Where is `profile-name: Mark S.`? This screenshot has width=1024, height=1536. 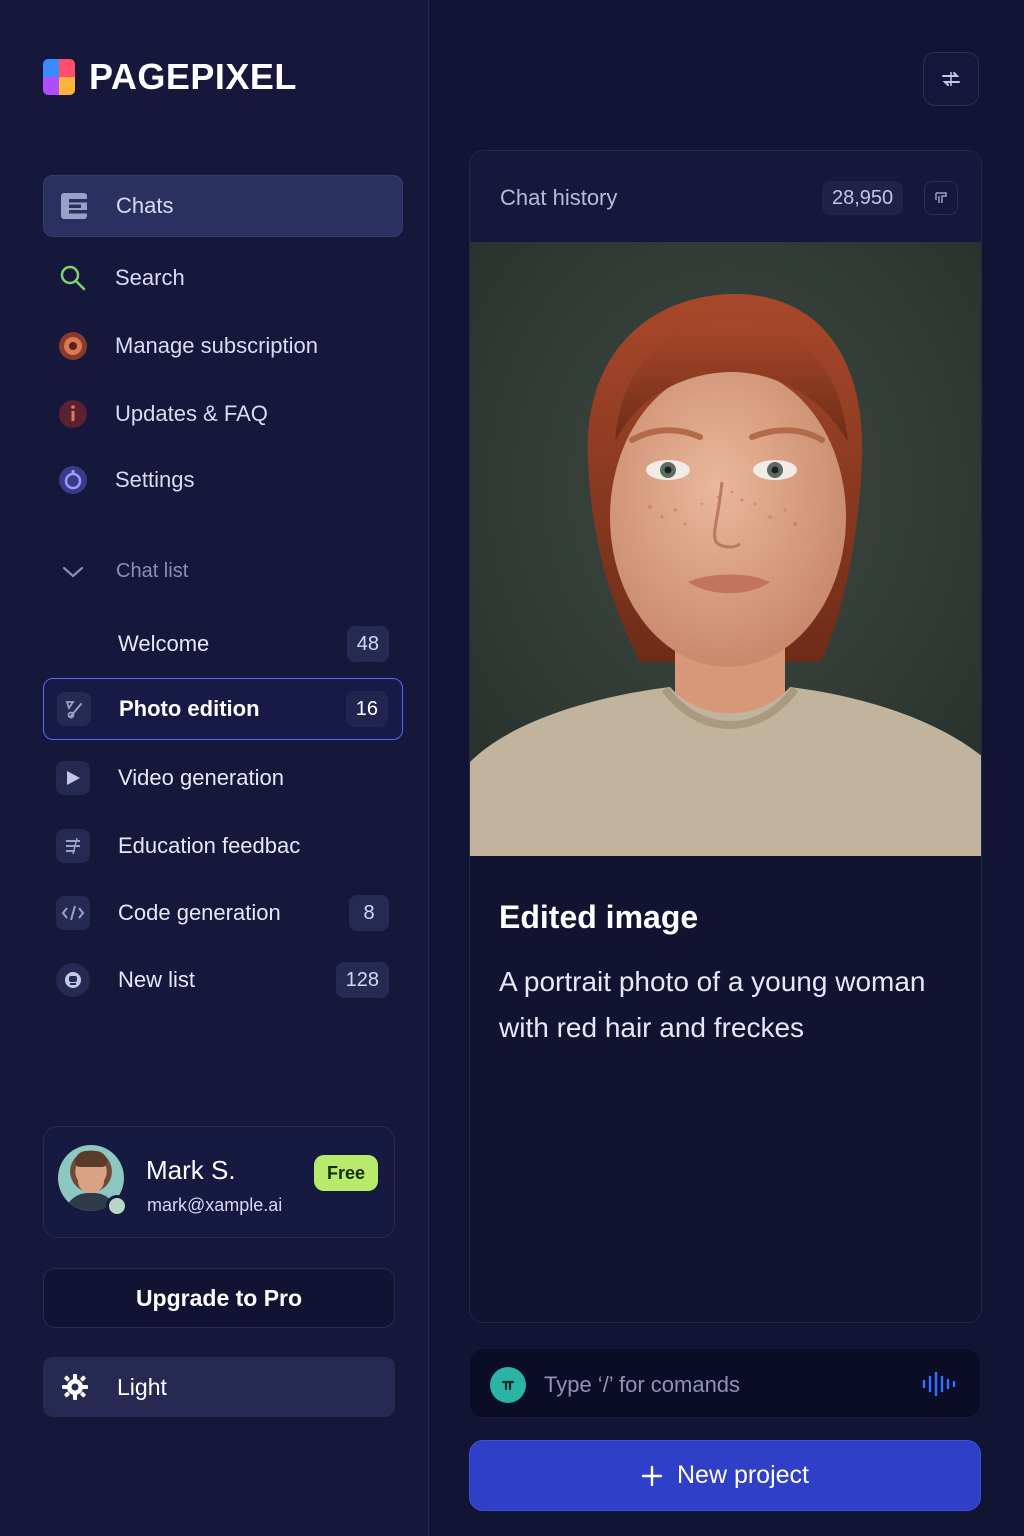 profile-name: Mark S. is located at coordinates (191, 1170).